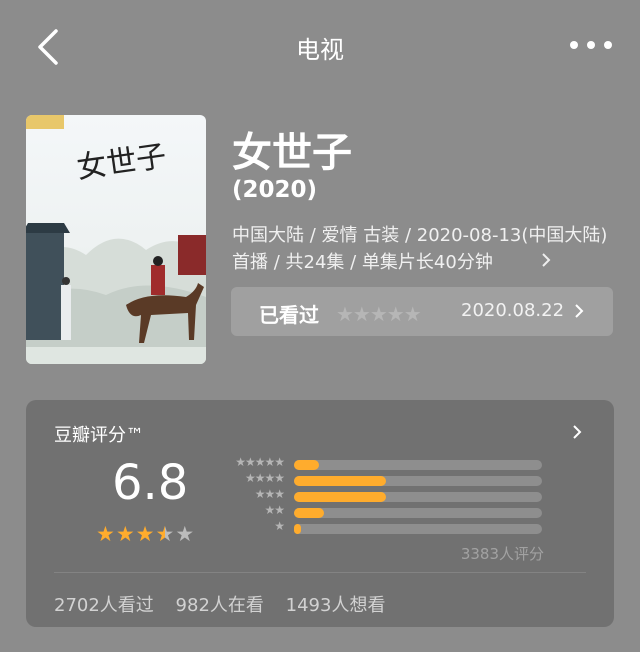 The image size is (640, 652). I want to click on rating-bar-3: ★★★, so click(382, 494).